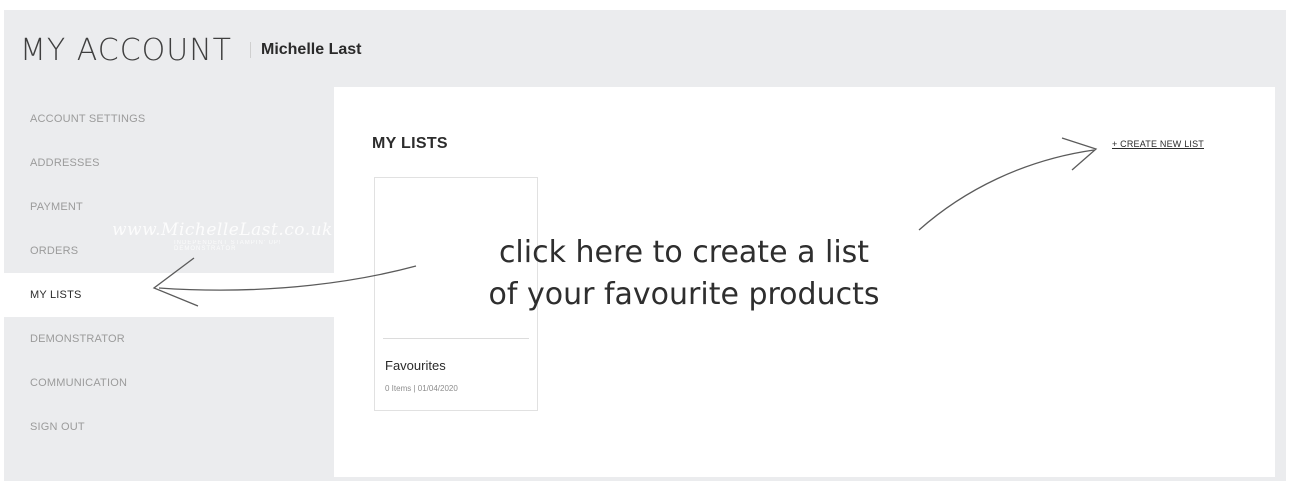  What do you see at coordinates (1079, 154) in the screenshot?
I see `arrow-head-right-icon` at bounding box center [1079, 154].